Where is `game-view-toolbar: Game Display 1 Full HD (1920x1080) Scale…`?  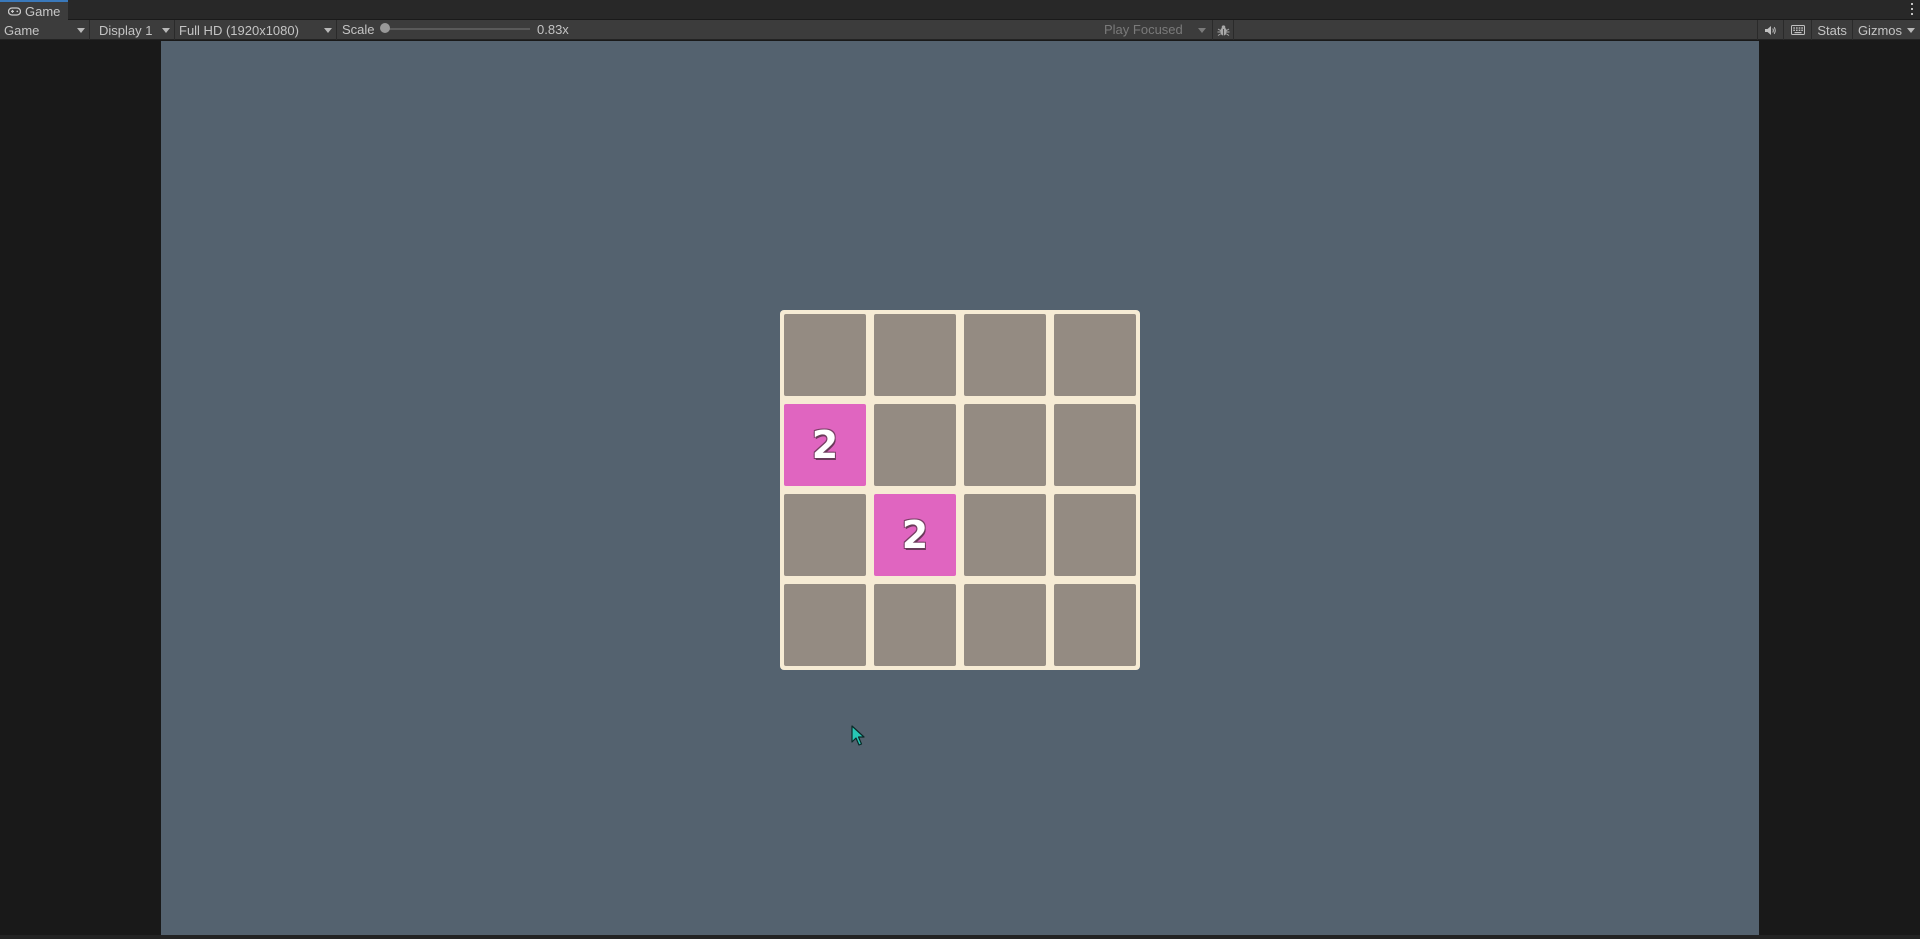
game-view-toolbar: Game Display 1 Full HD (1920x1080) Scale… is located at coordinates (960, 30).